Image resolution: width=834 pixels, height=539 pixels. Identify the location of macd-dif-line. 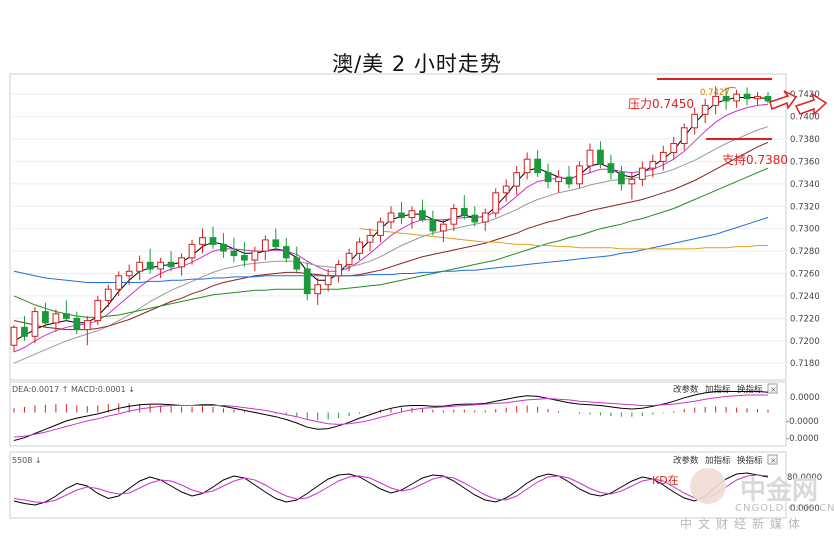
(391, 416).